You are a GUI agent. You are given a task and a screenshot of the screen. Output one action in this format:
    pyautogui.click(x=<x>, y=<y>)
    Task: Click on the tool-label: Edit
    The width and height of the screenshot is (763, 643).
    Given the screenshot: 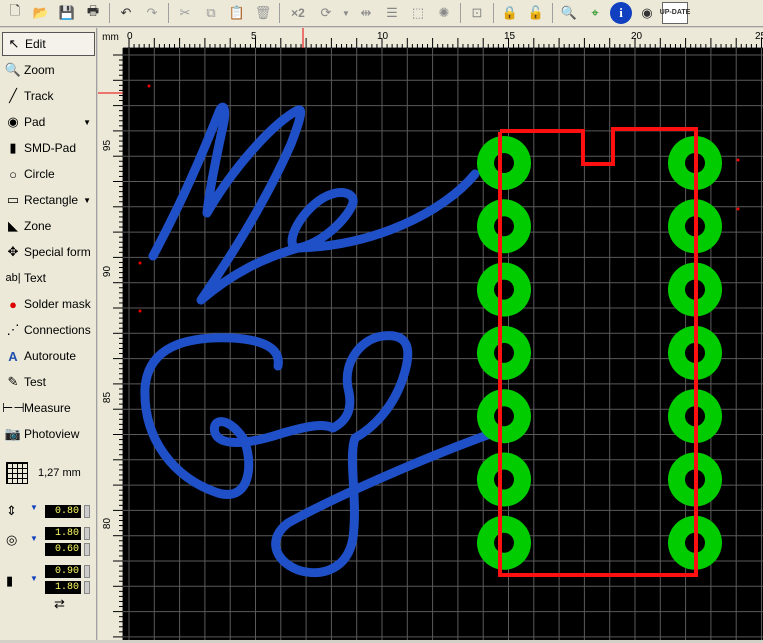 What is the action you would take?
    pyautogui.click(x=35, y=44)
    